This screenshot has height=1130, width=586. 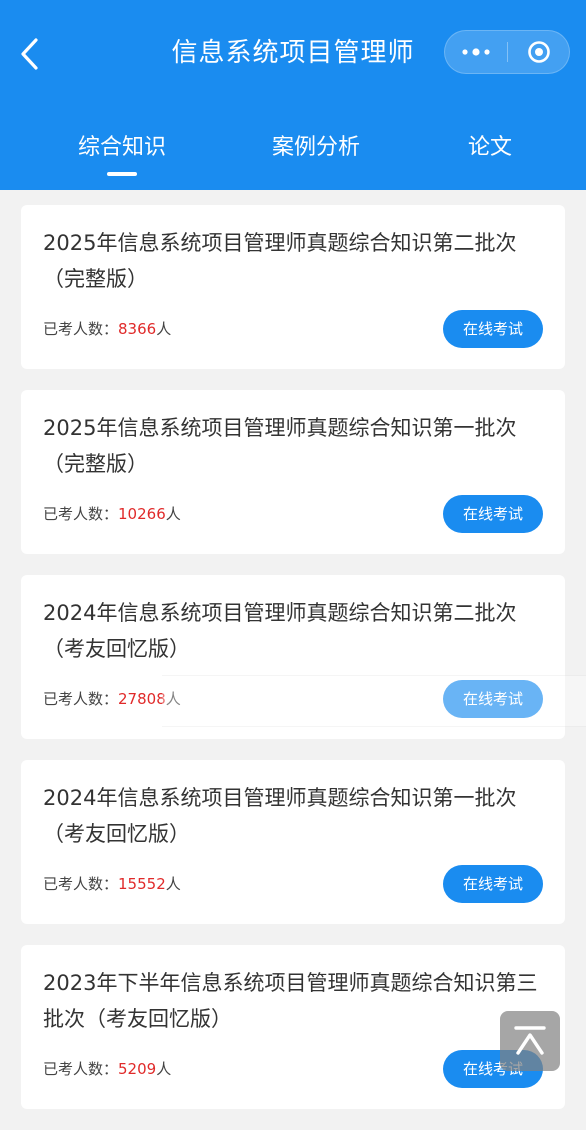 I want to click on mini-program-capsule, so click(x=507, y=52).